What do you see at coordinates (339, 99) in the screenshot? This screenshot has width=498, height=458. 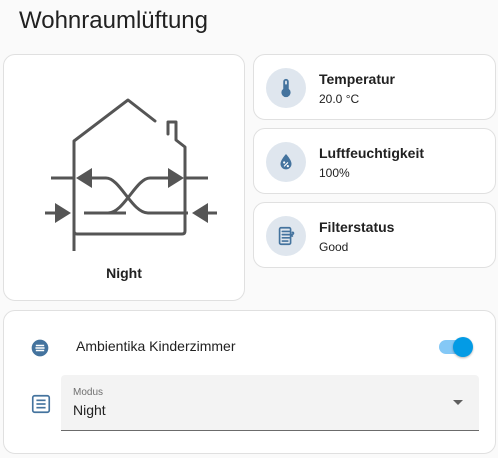 I see `sensor-value: 20.0 °C` at bounding box center [339, 99].